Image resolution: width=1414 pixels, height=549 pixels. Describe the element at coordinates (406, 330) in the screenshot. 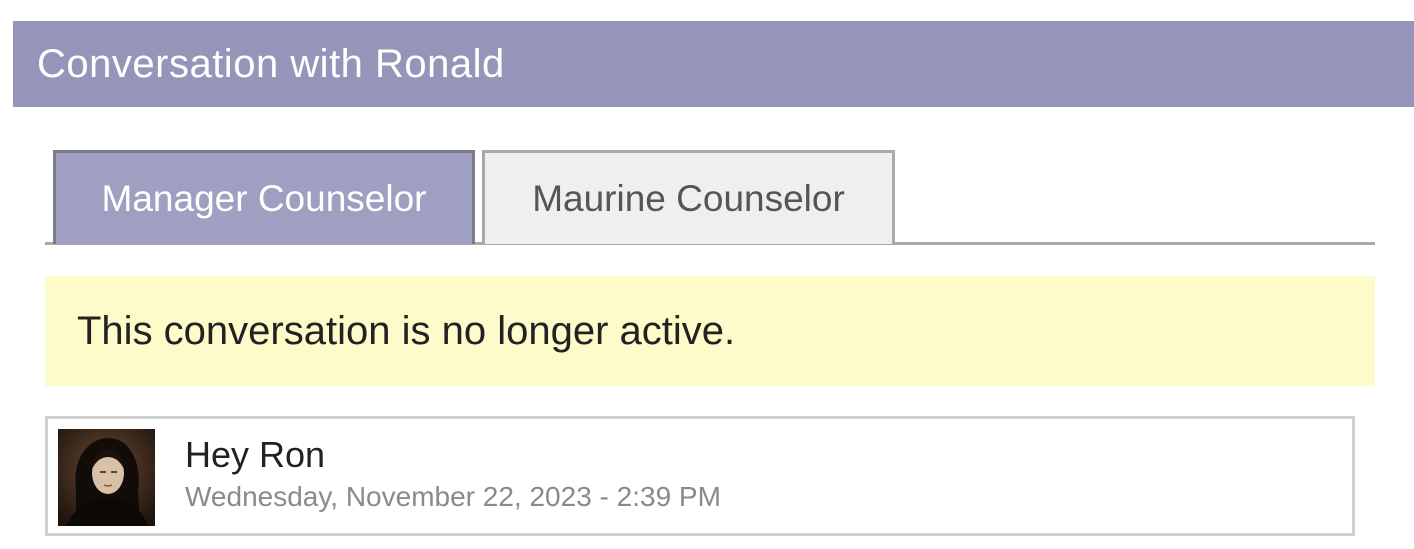

I see `notice-text: This conversation is no longer active.` at that location.